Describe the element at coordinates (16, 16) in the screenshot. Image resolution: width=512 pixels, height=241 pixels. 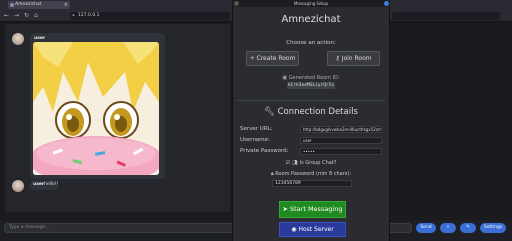
I see `forward-icon: →` at that location.